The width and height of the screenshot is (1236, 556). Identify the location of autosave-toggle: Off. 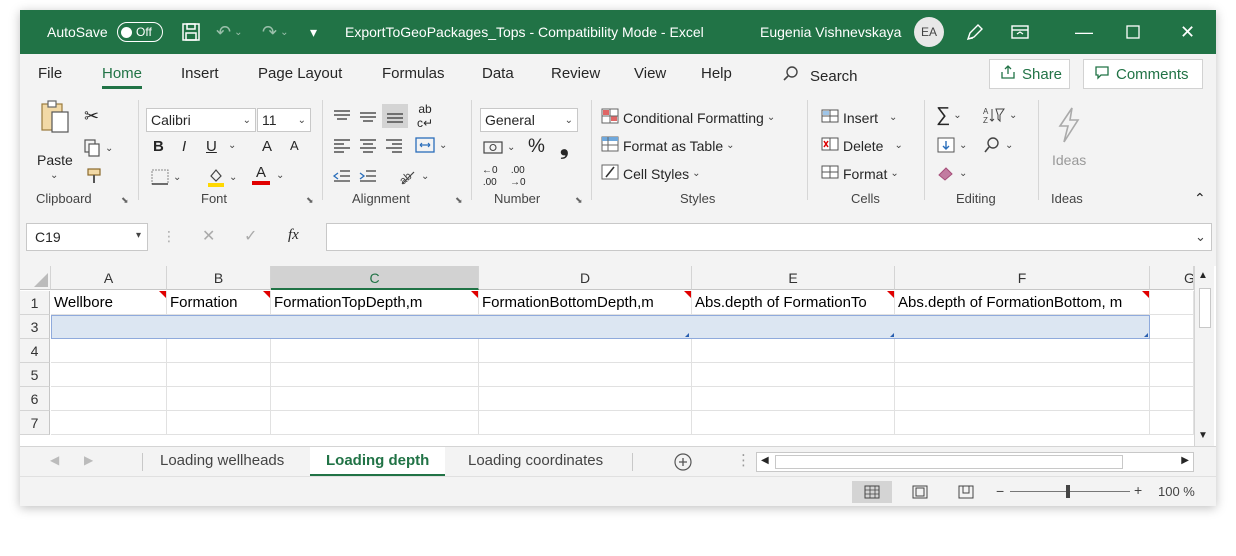
(140, 32).